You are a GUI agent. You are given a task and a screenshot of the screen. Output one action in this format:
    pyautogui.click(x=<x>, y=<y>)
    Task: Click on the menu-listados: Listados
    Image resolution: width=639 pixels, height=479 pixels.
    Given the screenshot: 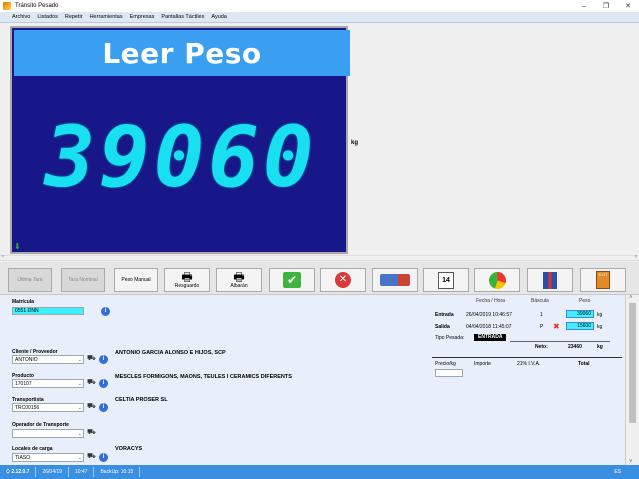 What is the action you would take?
    pyautogui.click(x=47, y=17)
    